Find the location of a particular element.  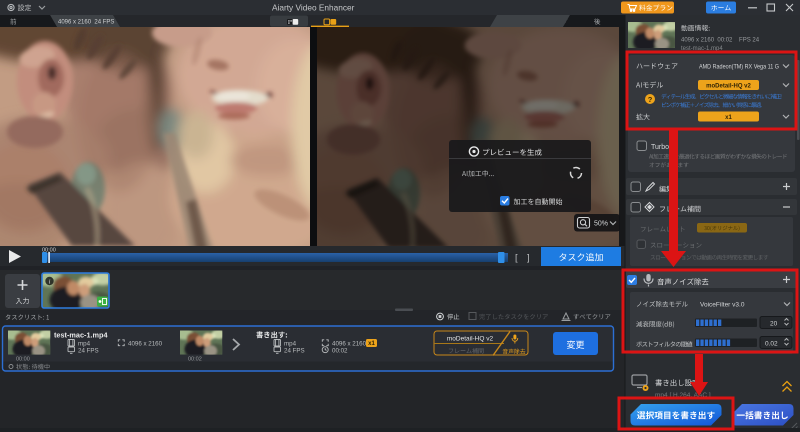

svg-text: 4096 x 2160 24 FPS is located at coordinates (86, 22).